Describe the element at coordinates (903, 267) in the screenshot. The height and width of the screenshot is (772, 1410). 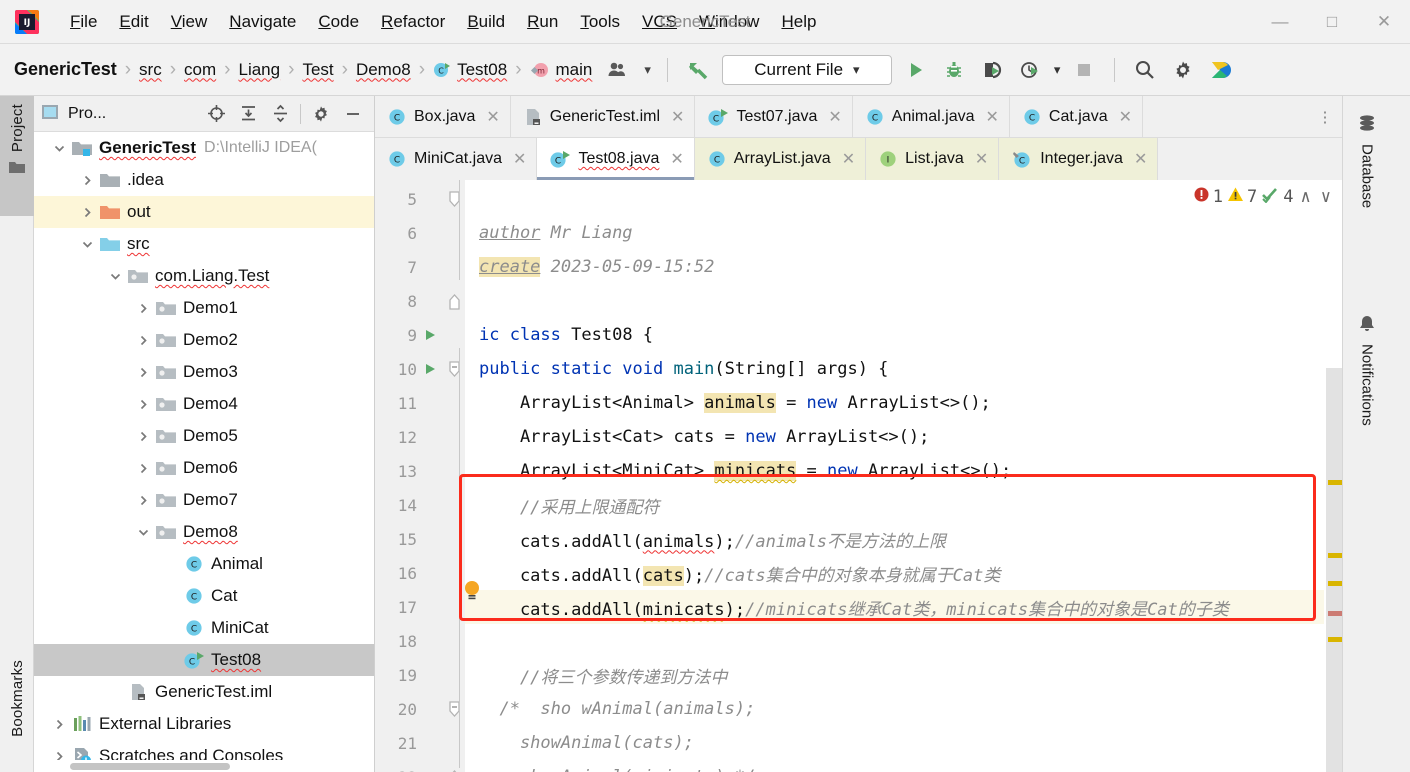
I see `code-line-7: create 2023-05-09-15:52` at that location.